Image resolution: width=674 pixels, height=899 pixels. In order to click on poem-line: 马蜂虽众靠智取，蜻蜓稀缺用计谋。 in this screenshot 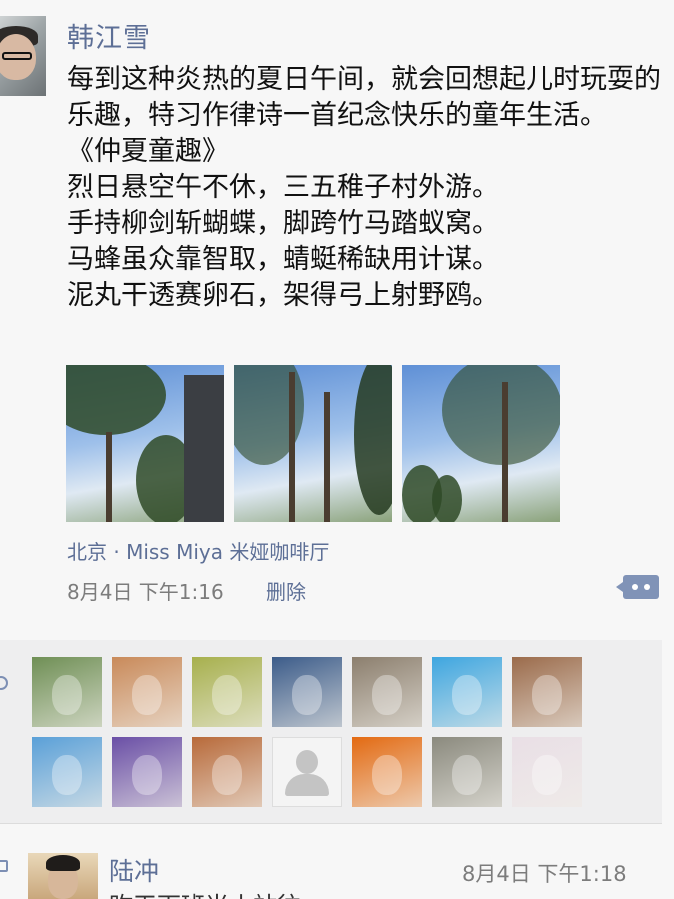, I will do `click(283, 259)`.